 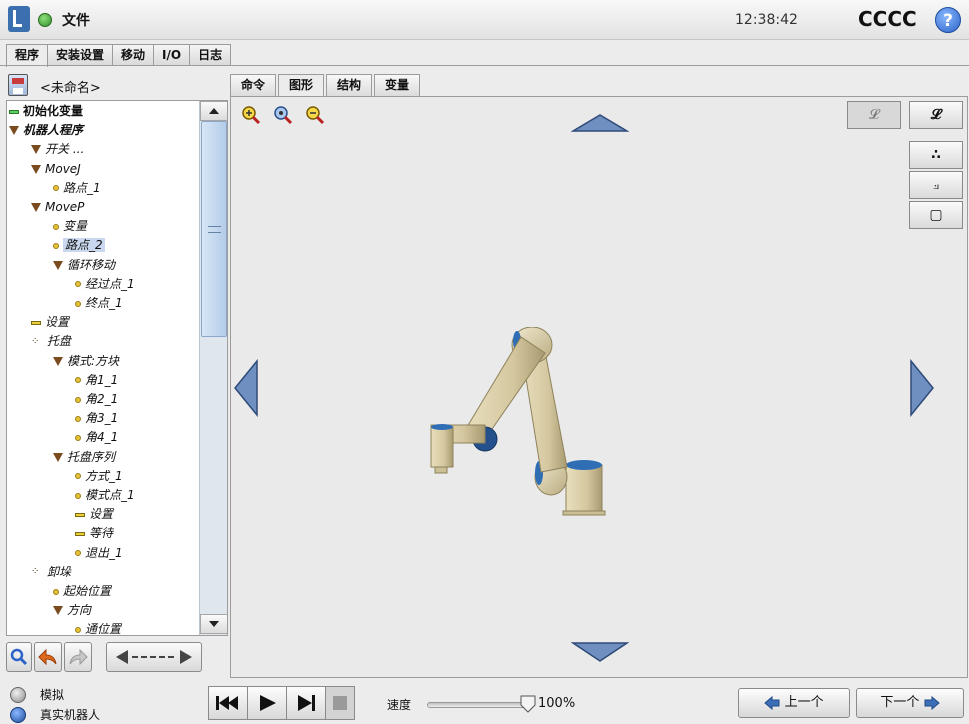 I want to click on move-node-button, so click(x=154, y=657).